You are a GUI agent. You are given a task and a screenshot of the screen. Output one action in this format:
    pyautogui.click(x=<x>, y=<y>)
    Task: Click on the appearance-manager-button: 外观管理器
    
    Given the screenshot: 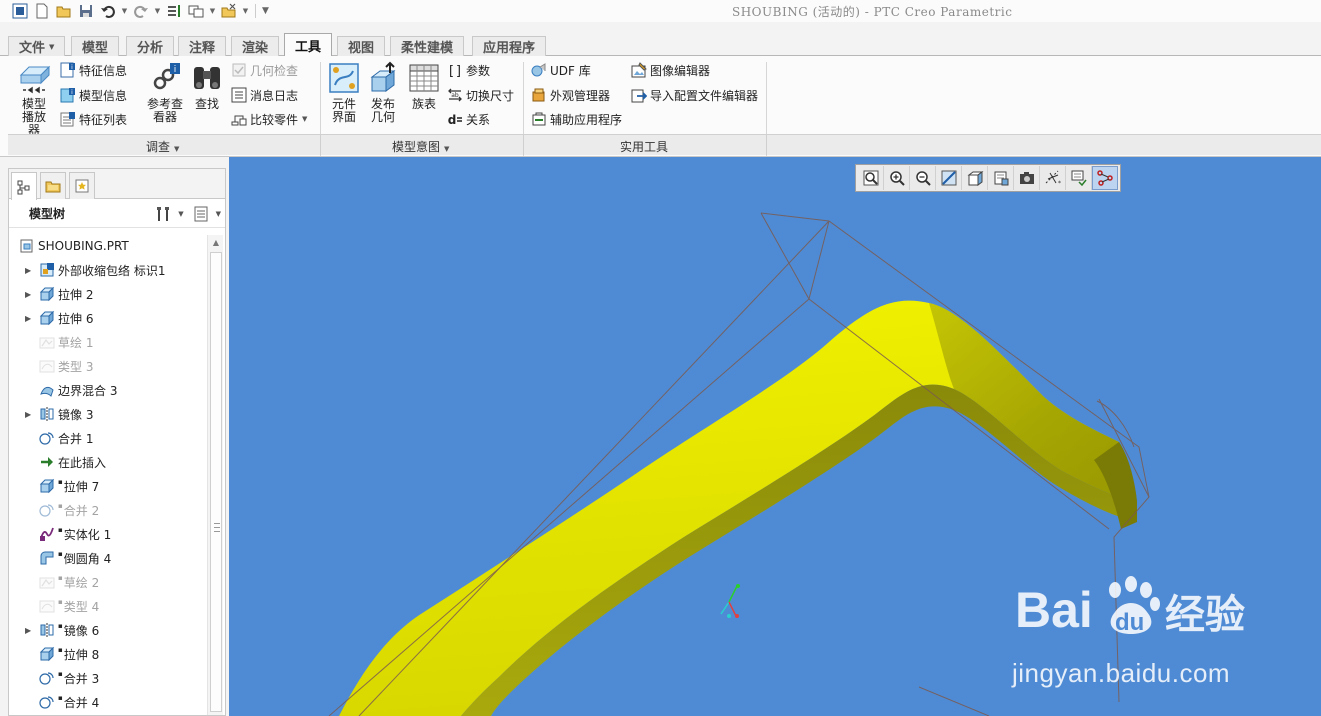 What is the action you would take?
    pyautogui.click(x=570, y=95)
    